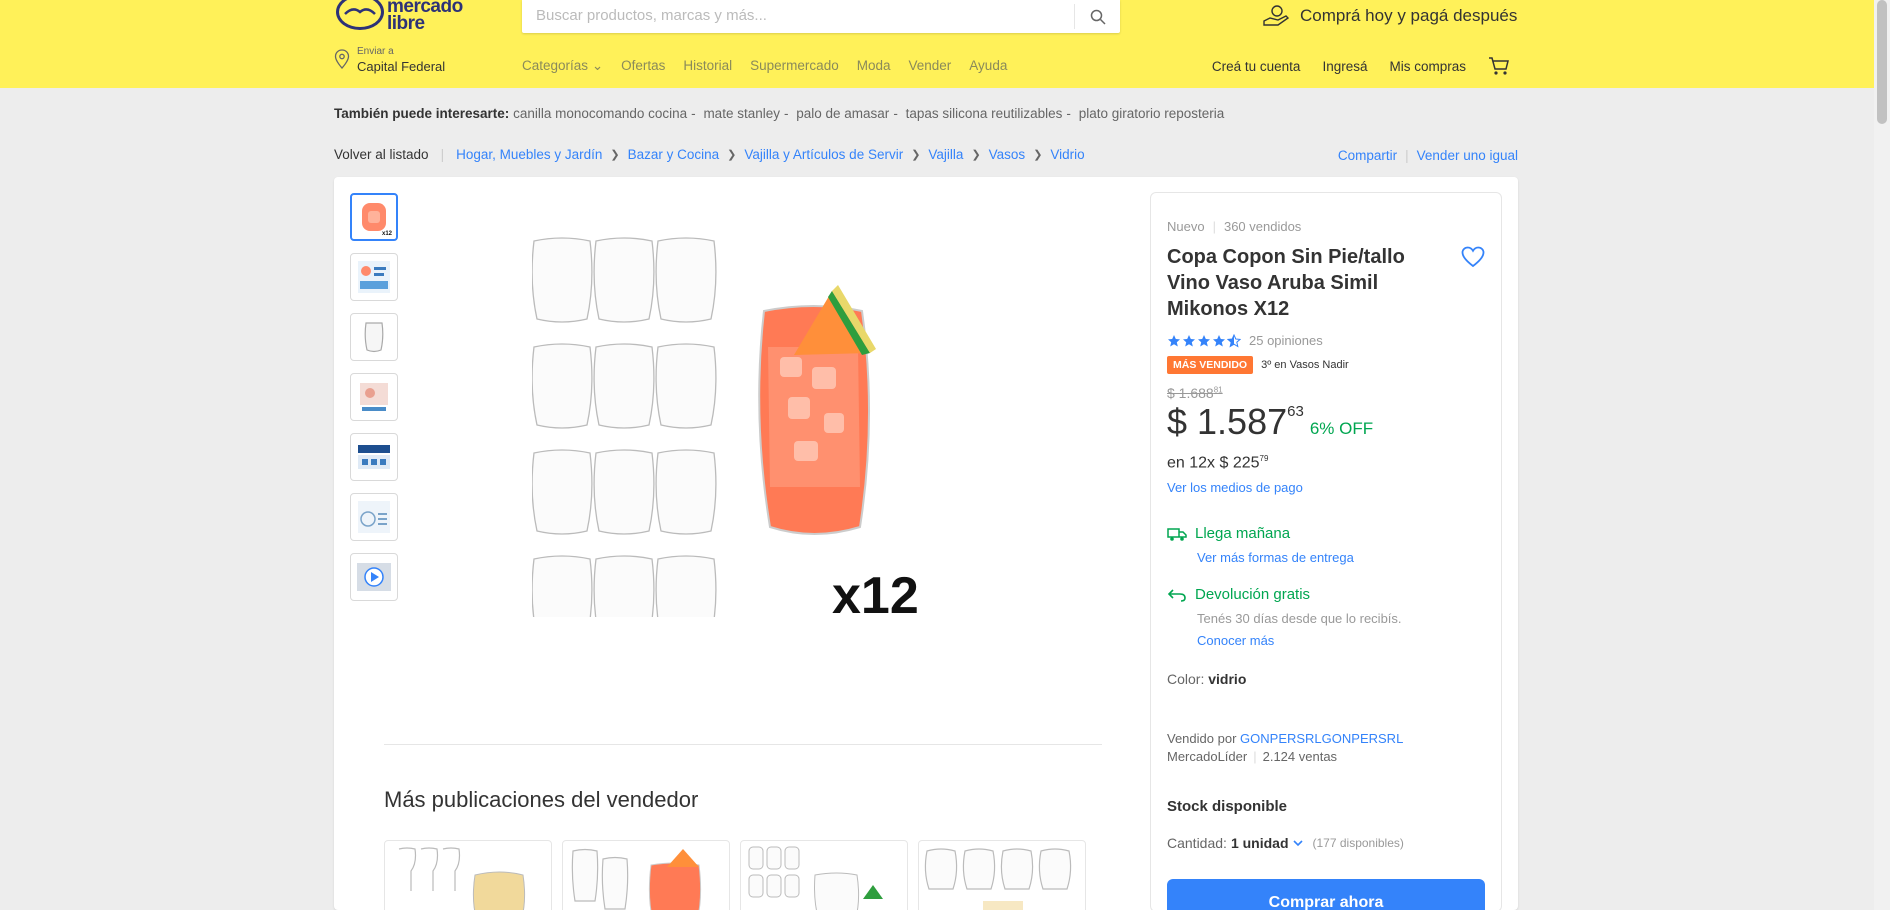  What do you see at coordinates (360, 15) in the screenshot?
I see `handshake-logo-icon` at bounding box center [360, 15].